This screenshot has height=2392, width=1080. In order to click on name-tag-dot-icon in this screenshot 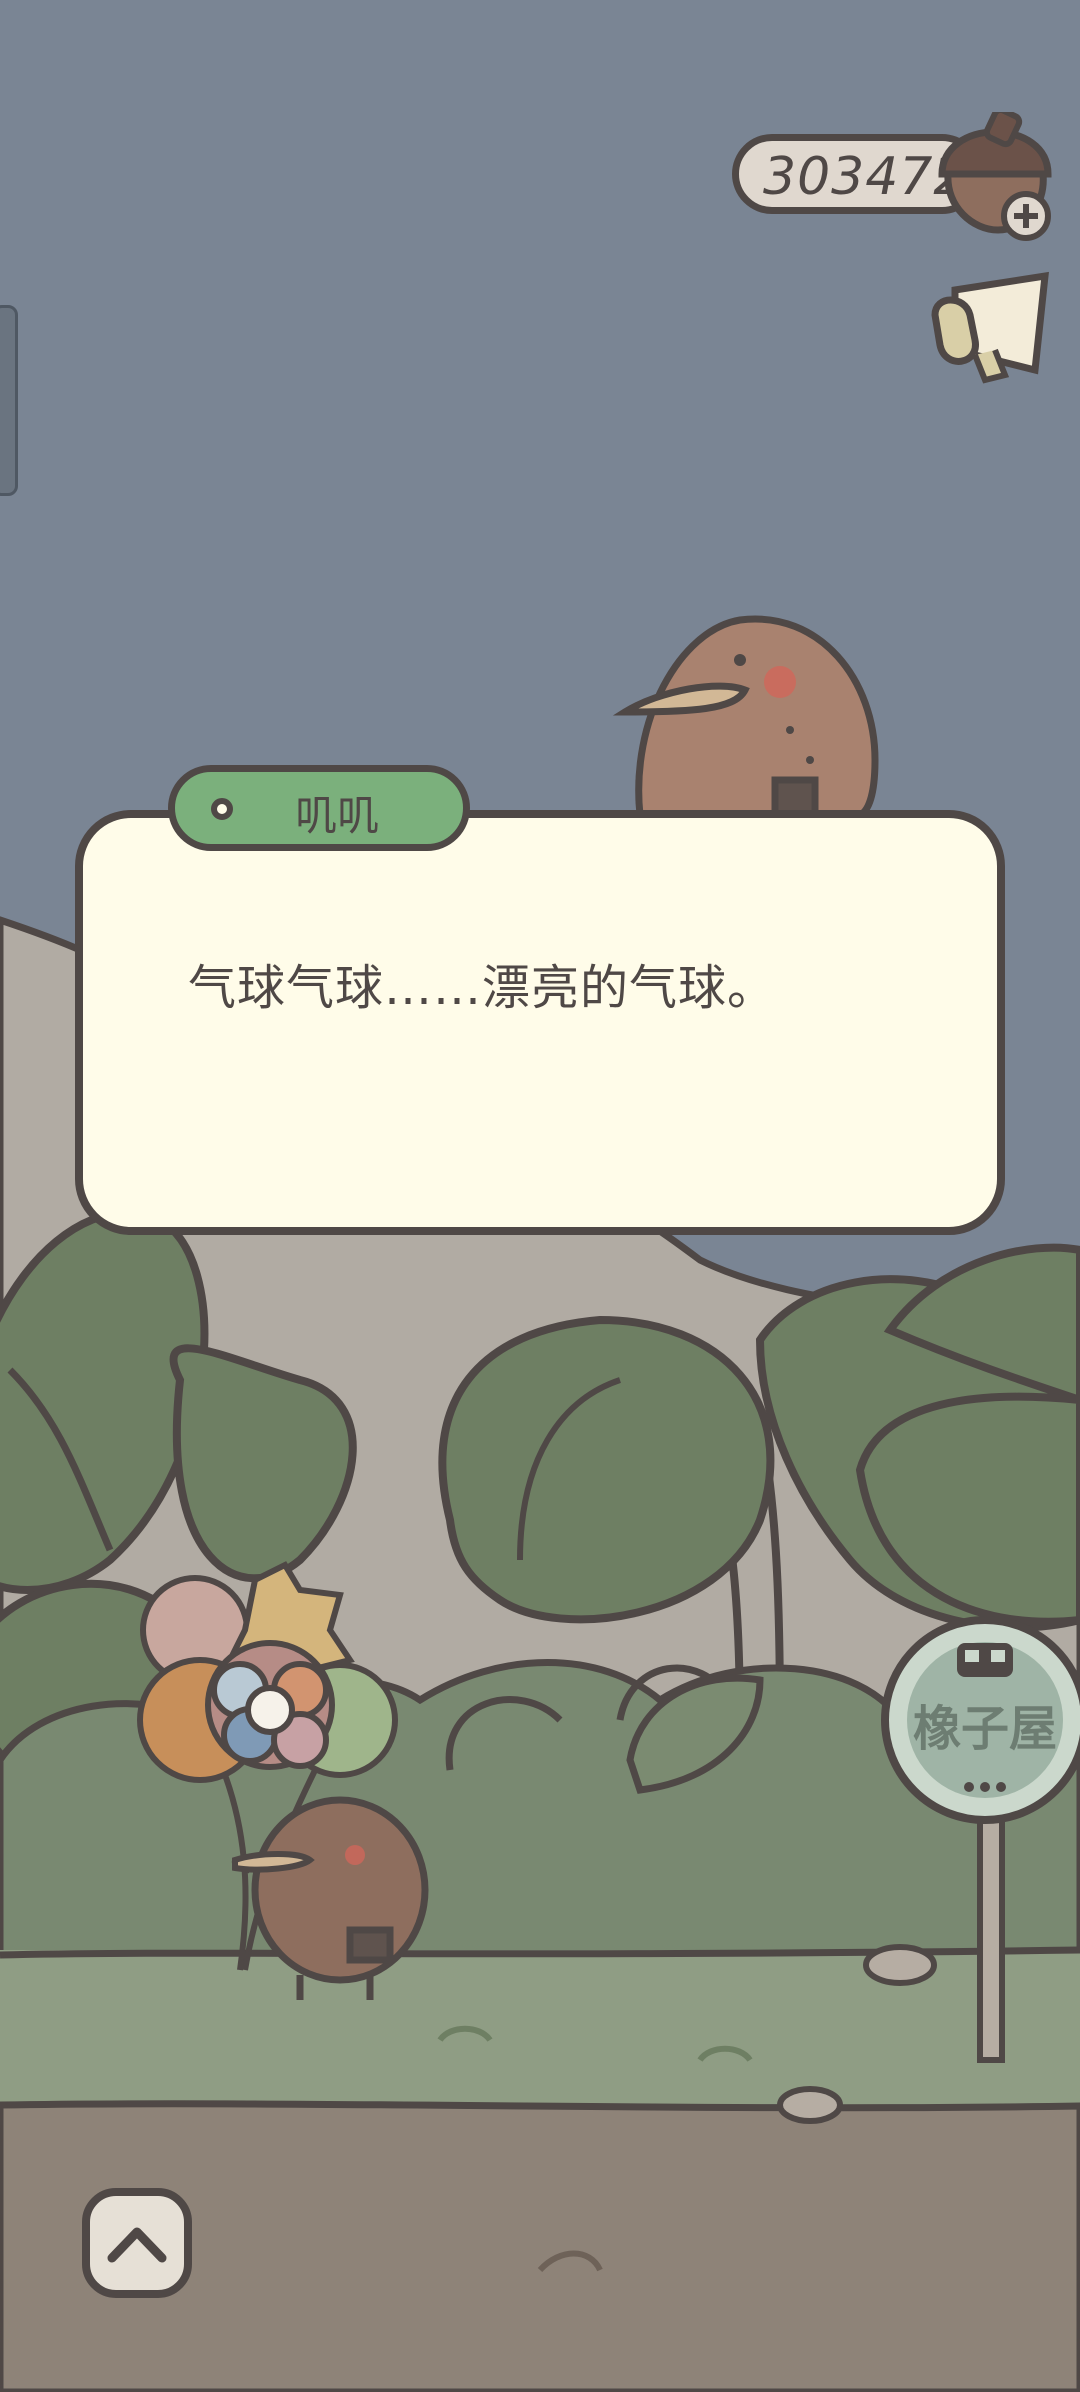, I will do `click(222, 809)`.